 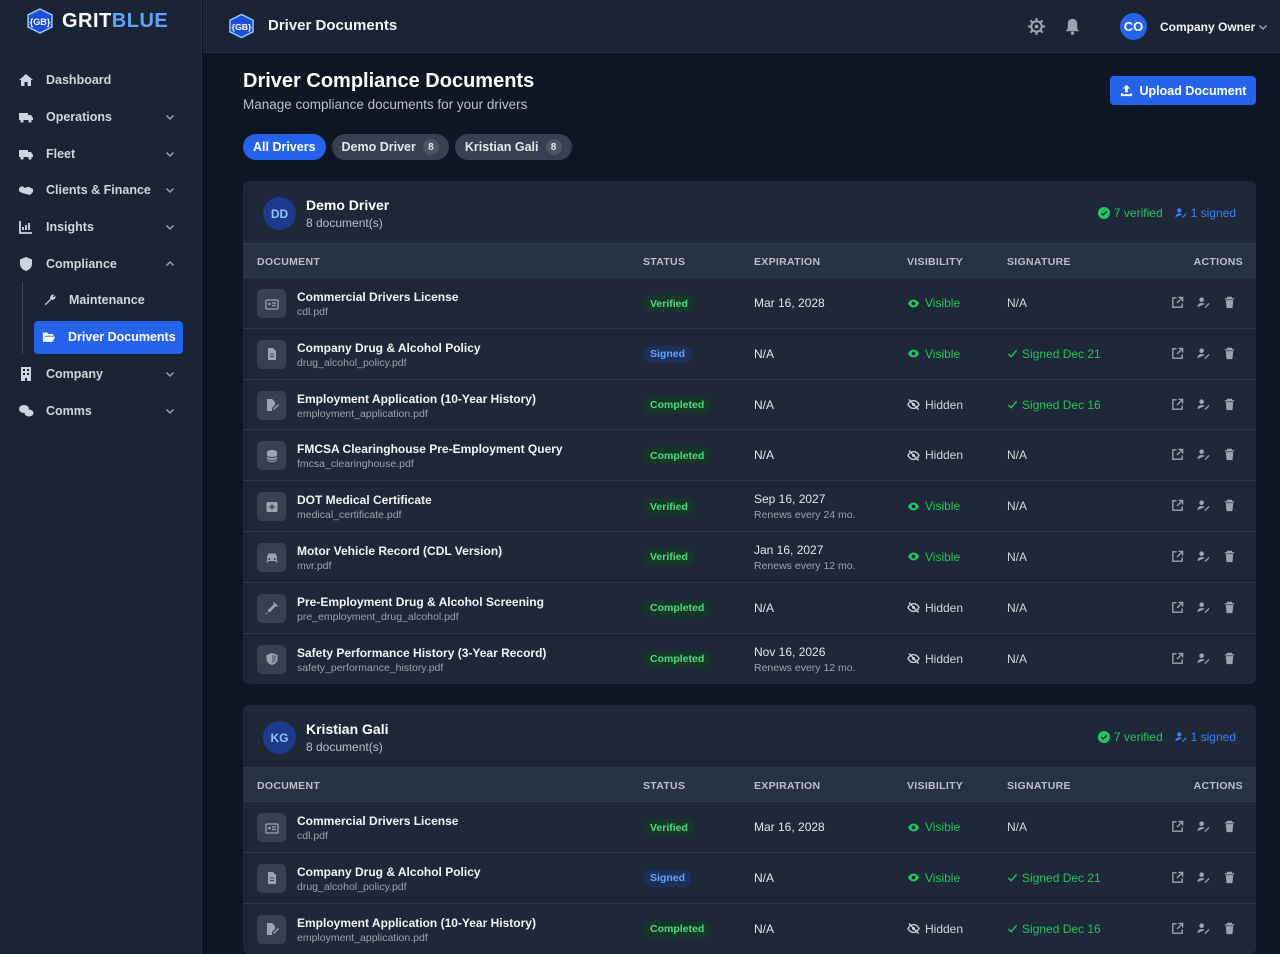 What do you see at coordinates (1072, 26) in the screenshot?
I see `bell-icon` at bounding box center [1072, 26].